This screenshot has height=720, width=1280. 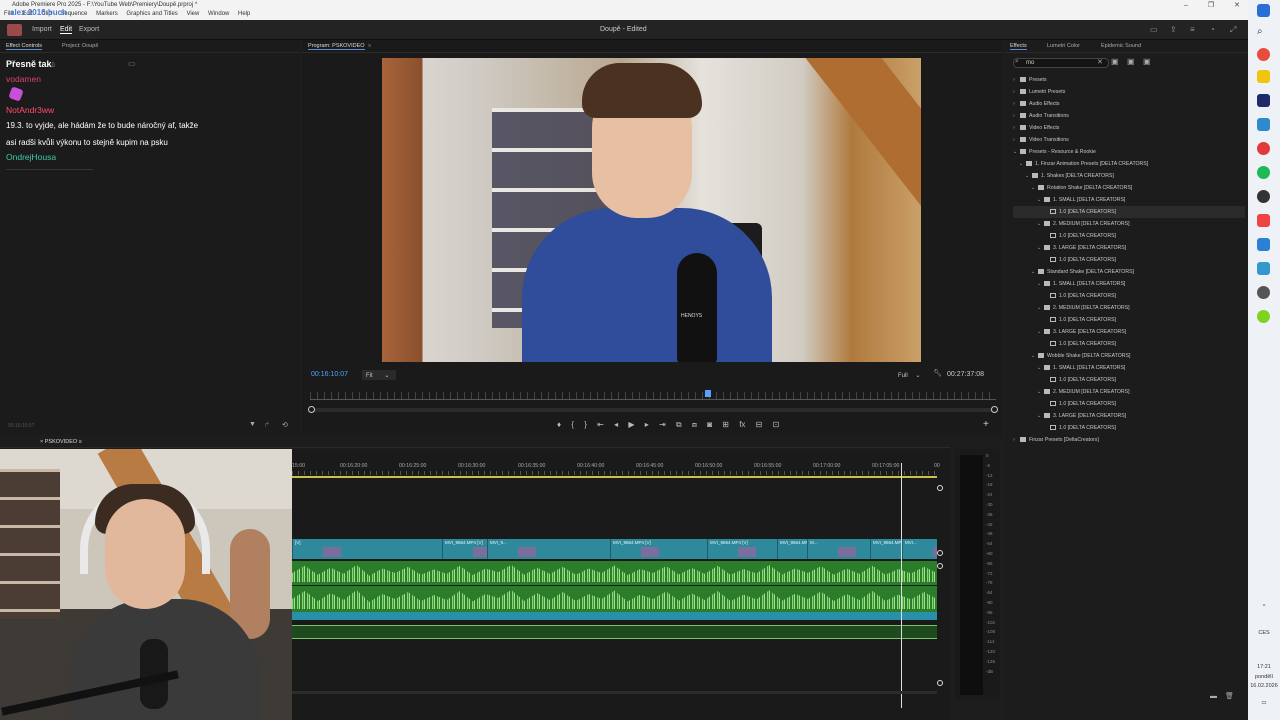 What do you see at coordinates (42, 29) in the screenshot?
I see `tab-import: Import` at bounding box center [42, 29].